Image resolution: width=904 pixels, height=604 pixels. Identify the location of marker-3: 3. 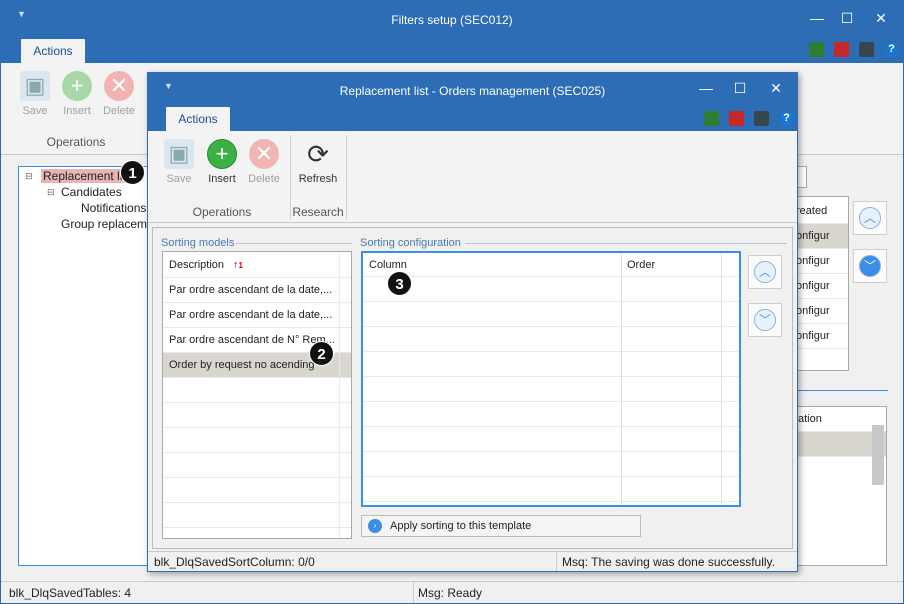
(399, 283).